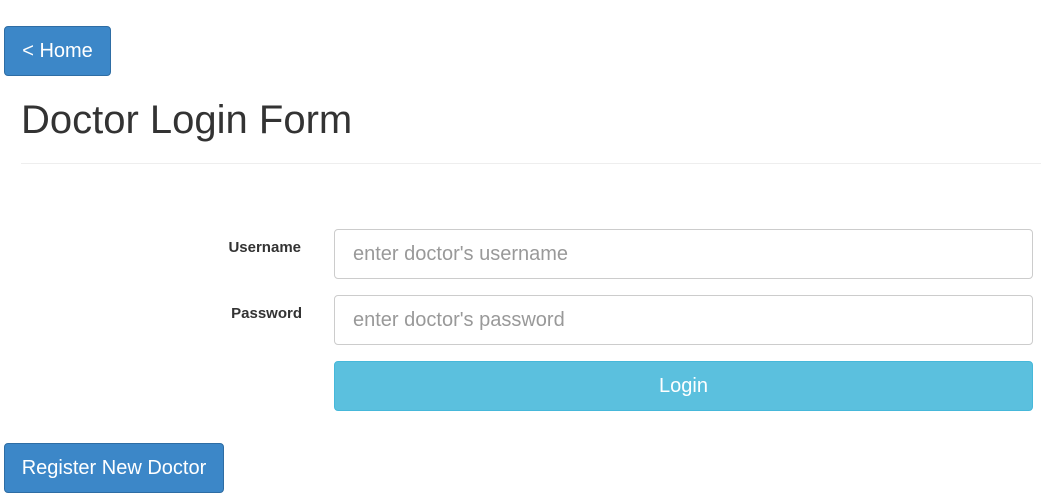  I want to click on home-button: < Home, so click(57, 51).